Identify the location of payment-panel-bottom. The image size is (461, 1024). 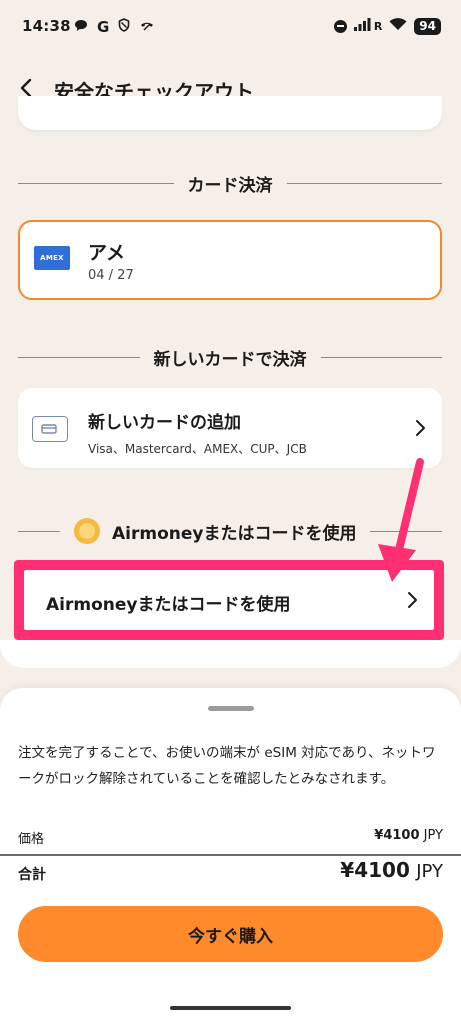
(230, 654).